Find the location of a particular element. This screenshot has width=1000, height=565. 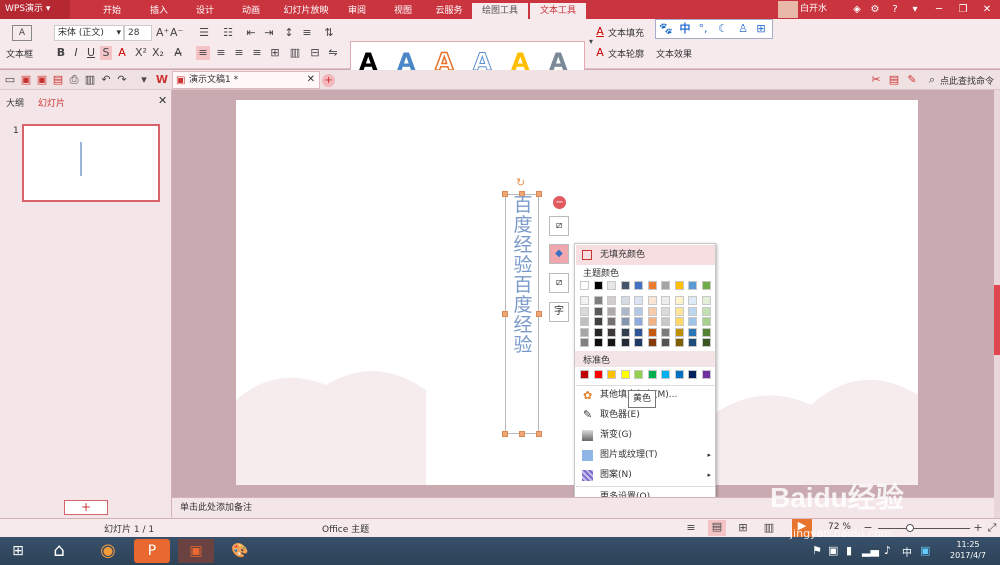

zoom-in-icon: + is located at coordinates (978, 528).